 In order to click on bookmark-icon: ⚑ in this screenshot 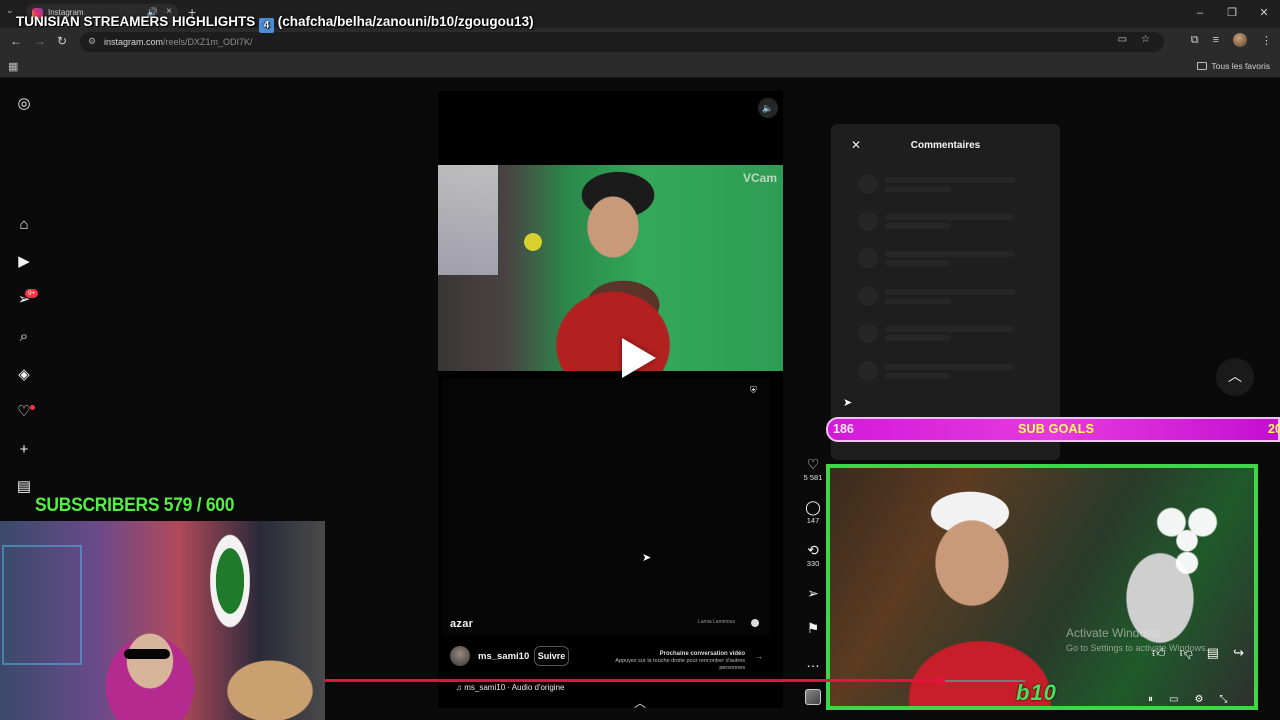, I will do `click(813, 628)`.